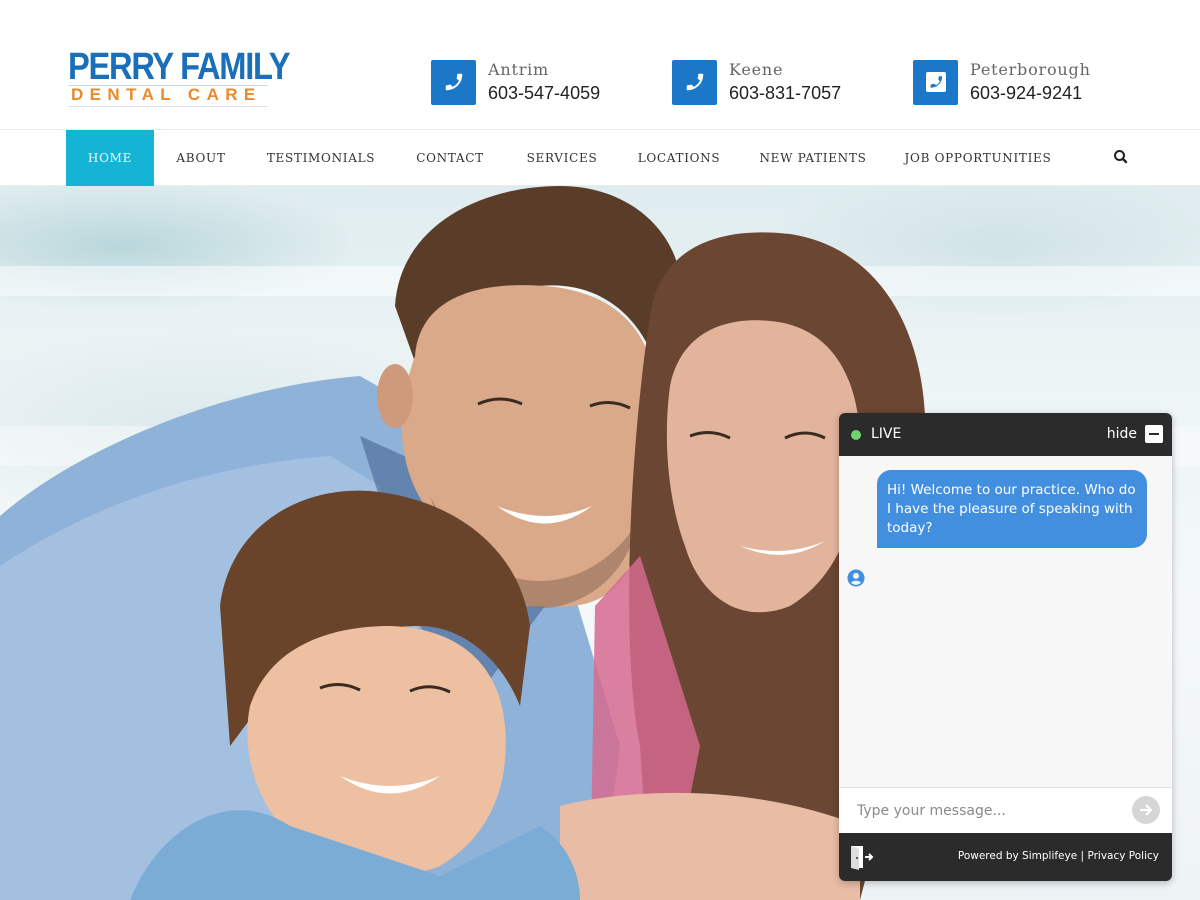 The height and width of the screenshot is (900, 1200). What do you see at coordinates (978, 158) in the screenshot?
I see `nav-item-job-opportunities: JOB OPPORTUNITIES` at bounding box center [978, 158].